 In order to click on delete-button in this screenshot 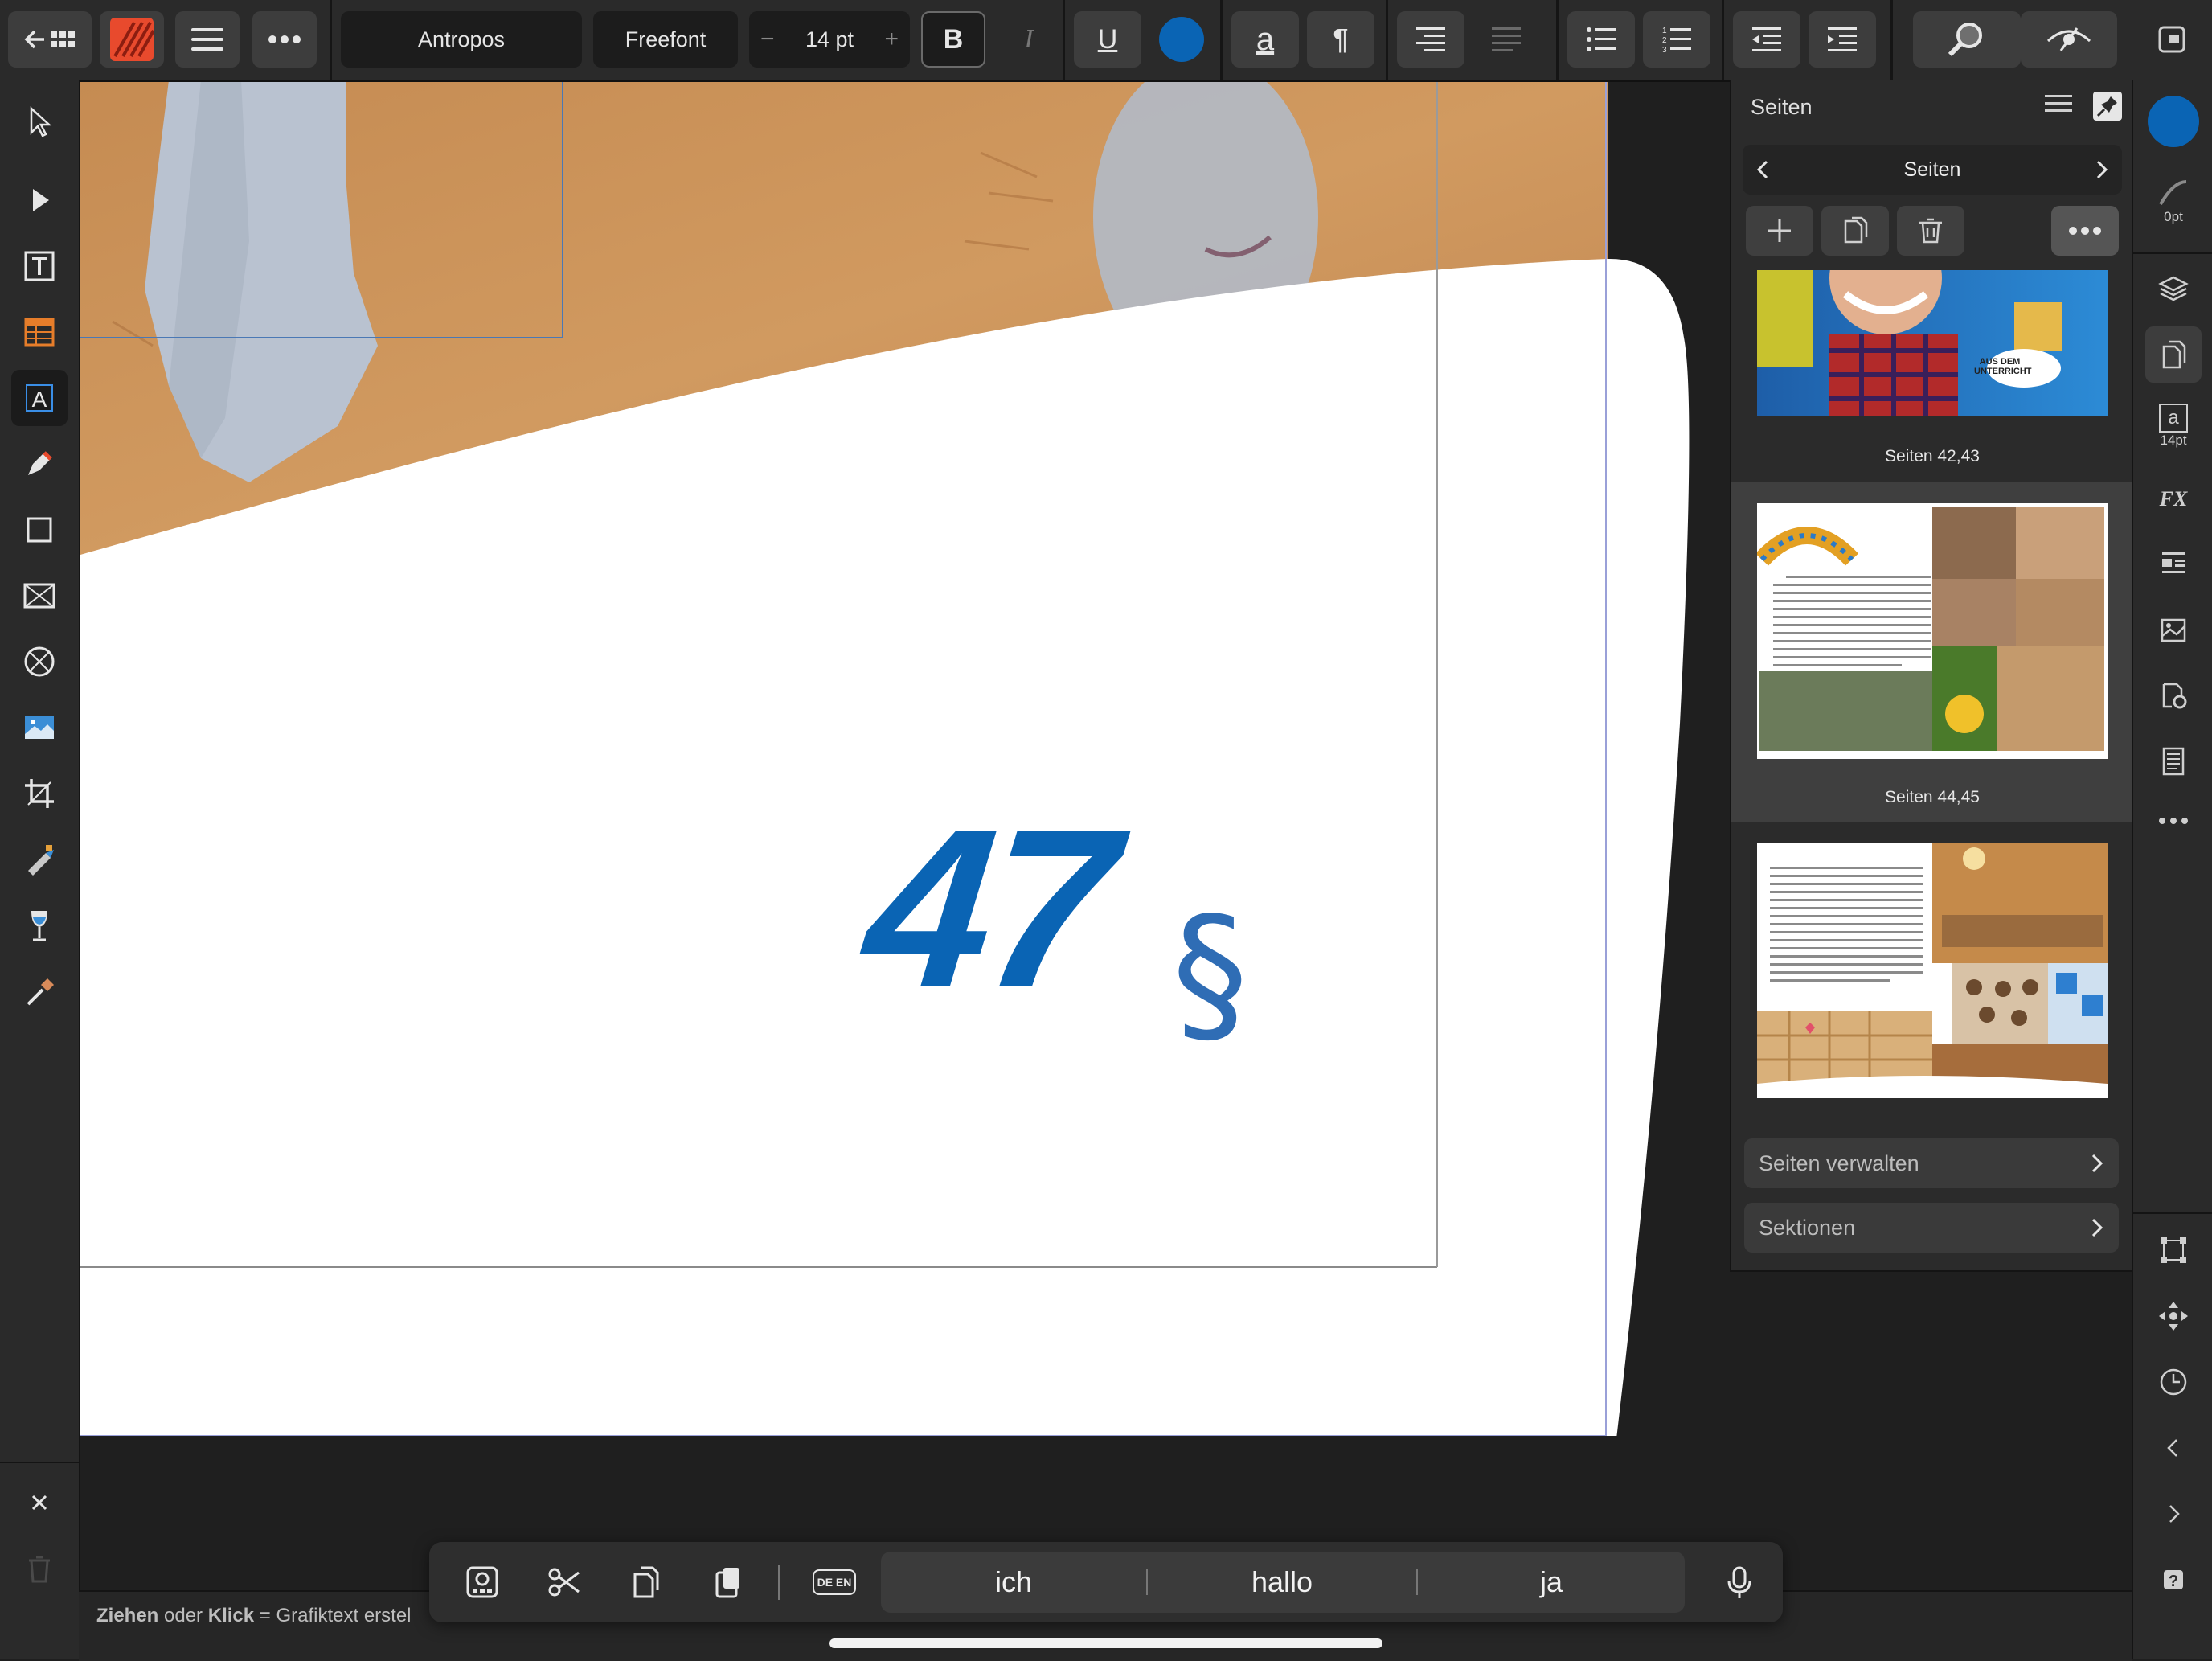, I will do `click(39, 1568)`.